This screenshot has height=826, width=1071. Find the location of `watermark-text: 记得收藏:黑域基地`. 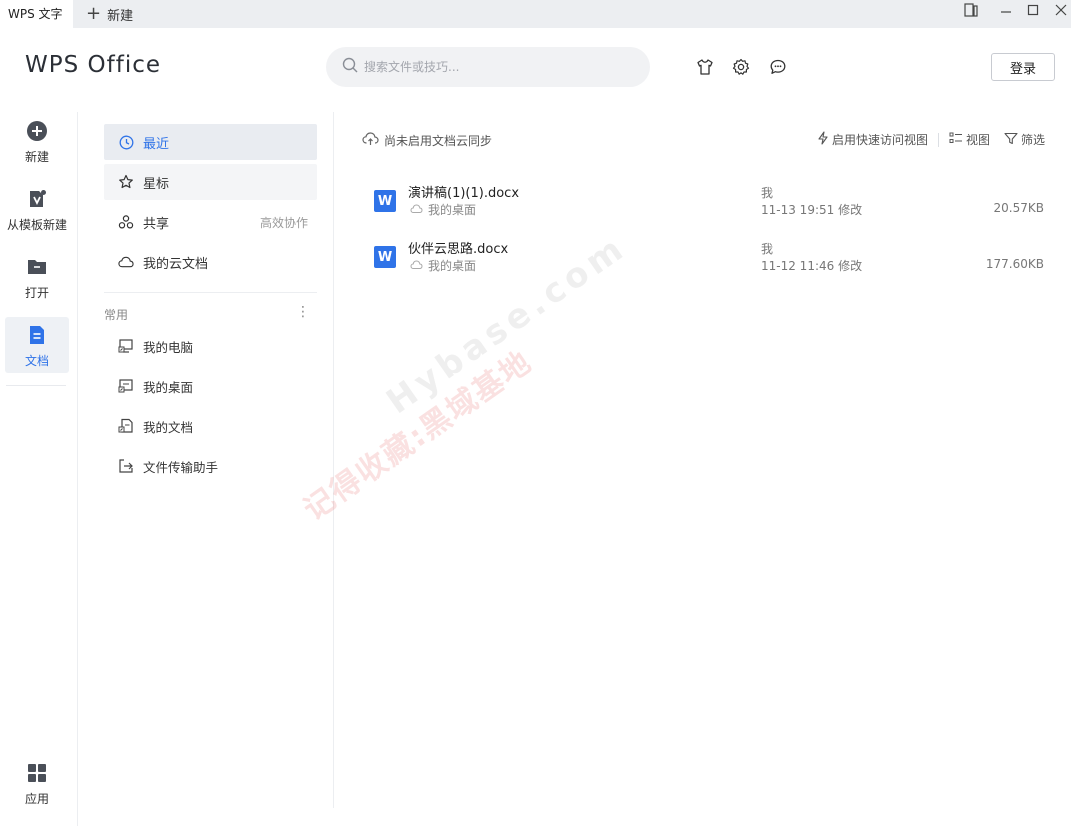

watermark-text: 记得收藏:黑域基地 is located at coordinates (418, 436).